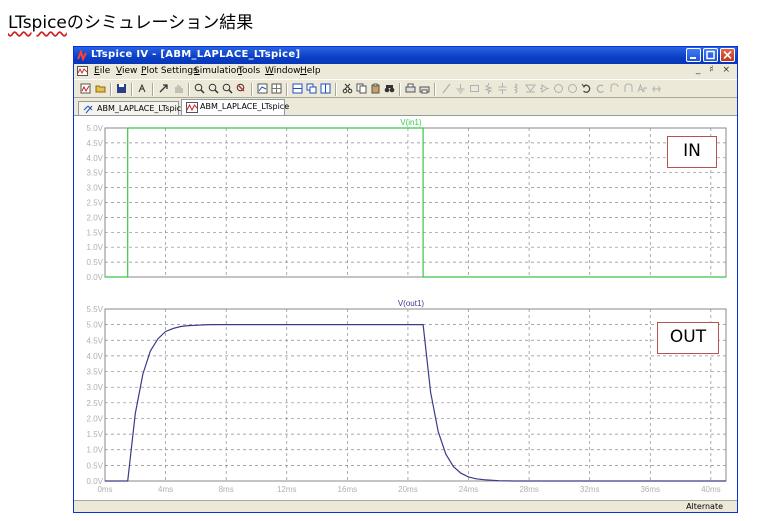 Image resolution: width=760 pixels, height=521 pixels. I want to click on menu-view: View, so click(126, 71).